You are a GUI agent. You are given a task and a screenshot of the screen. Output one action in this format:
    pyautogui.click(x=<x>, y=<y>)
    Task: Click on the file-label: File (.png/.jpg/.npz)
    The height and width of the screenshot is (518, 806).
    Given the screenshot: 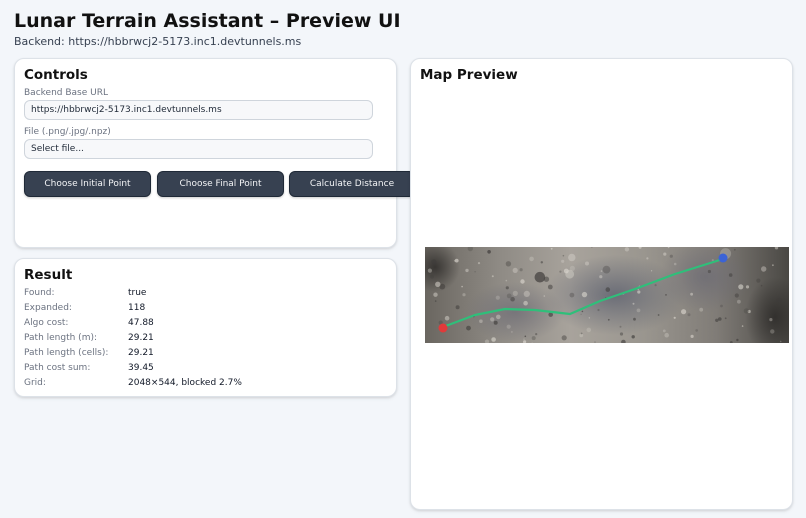 What is the action you would take?
    pyautogui.click(x=67, y=132)
    